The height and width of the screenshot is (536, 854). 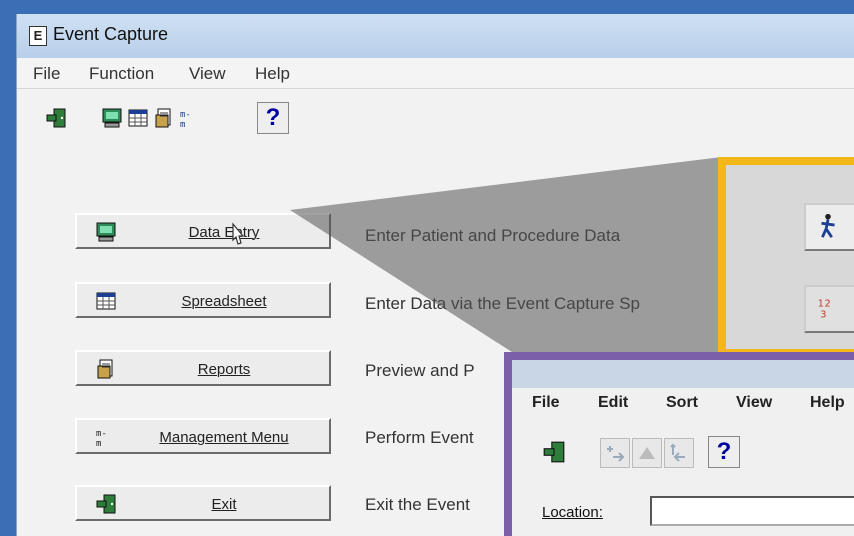 I want to click on zoomed-dialog-inset: File Edit Sort View Help ? Location:, so click(x=679, y=444).